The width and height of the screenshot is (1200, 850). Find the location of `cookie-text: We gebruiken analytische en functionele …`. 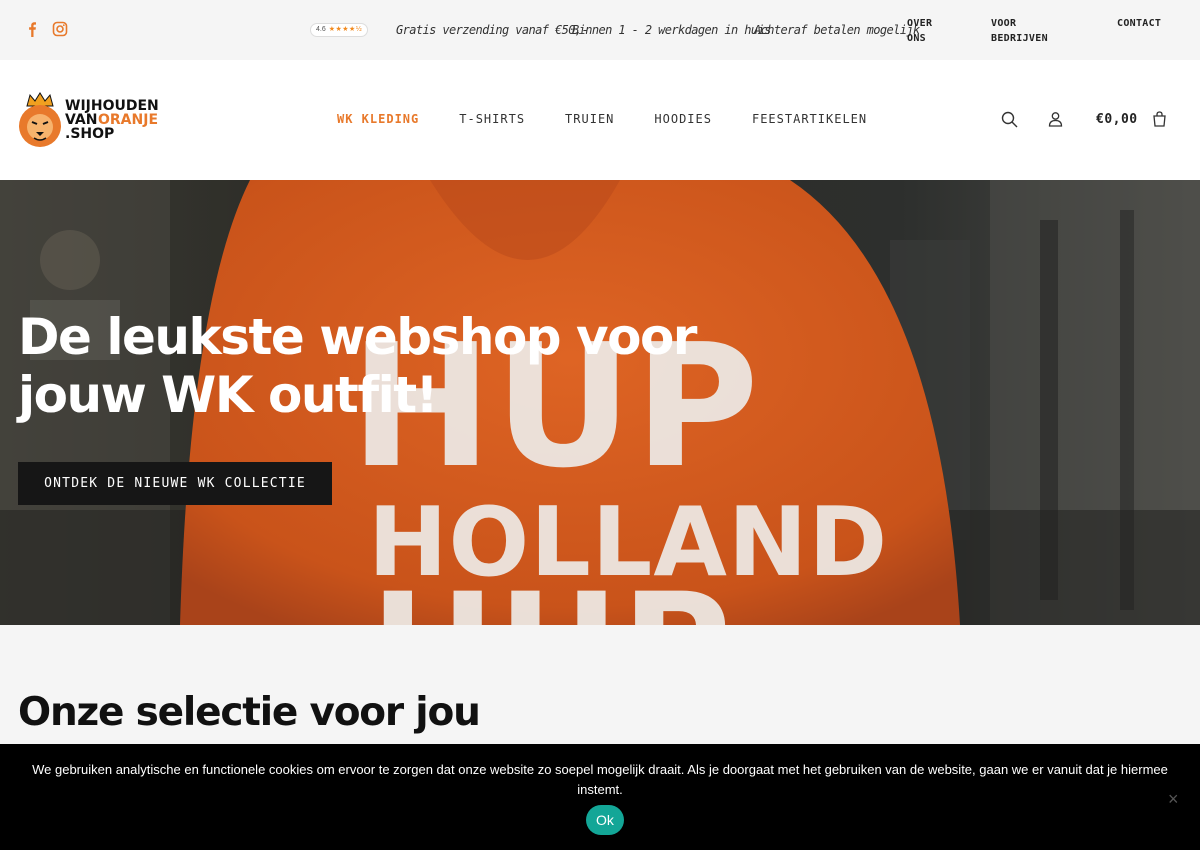

cookie-text: We gebruiken analytische en functionele … is located at coordinates (600, 779).